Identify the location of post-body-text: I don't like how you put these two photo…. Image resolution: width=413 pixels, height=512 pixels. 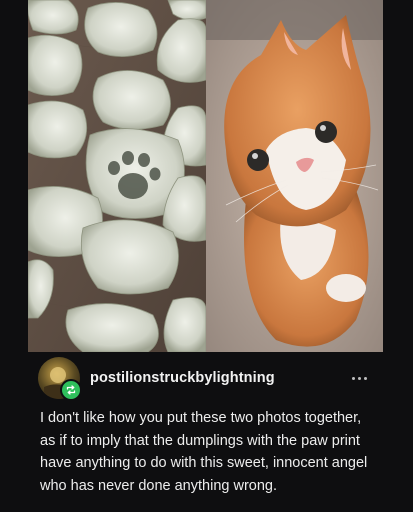
(204, 452).